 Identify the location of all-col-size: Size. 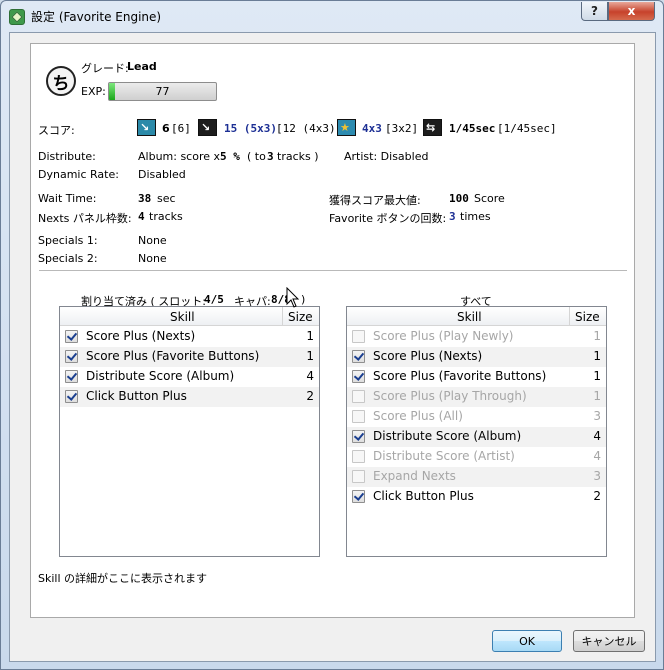
(587, 317).